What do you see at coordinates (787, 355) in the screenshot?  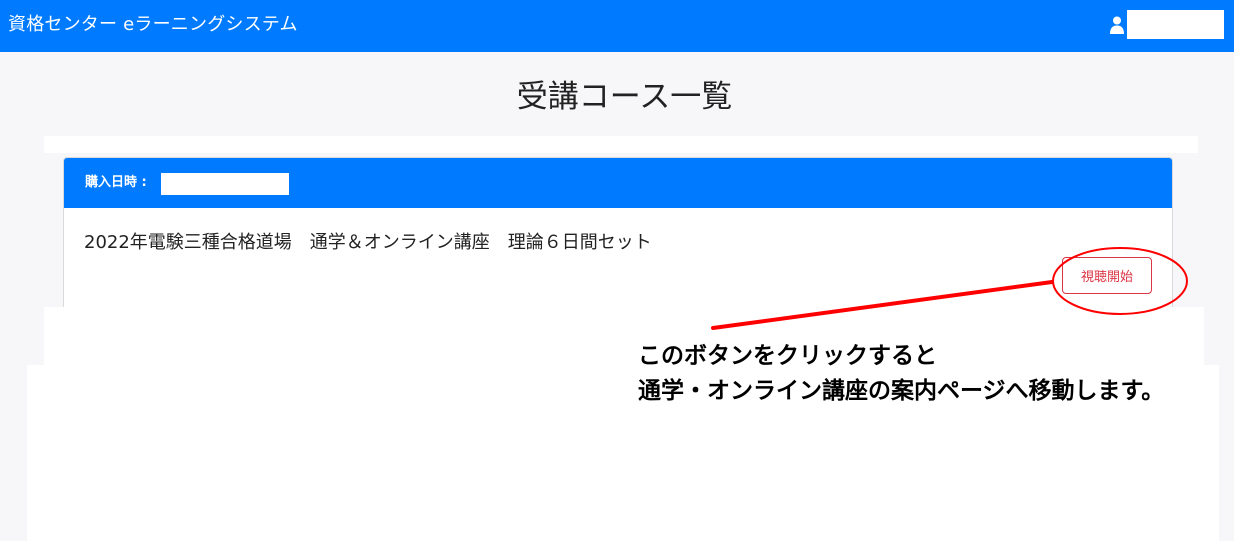 I see `annotation-line-1: このボタンをクリックすると` at bounding box center [787, 355].